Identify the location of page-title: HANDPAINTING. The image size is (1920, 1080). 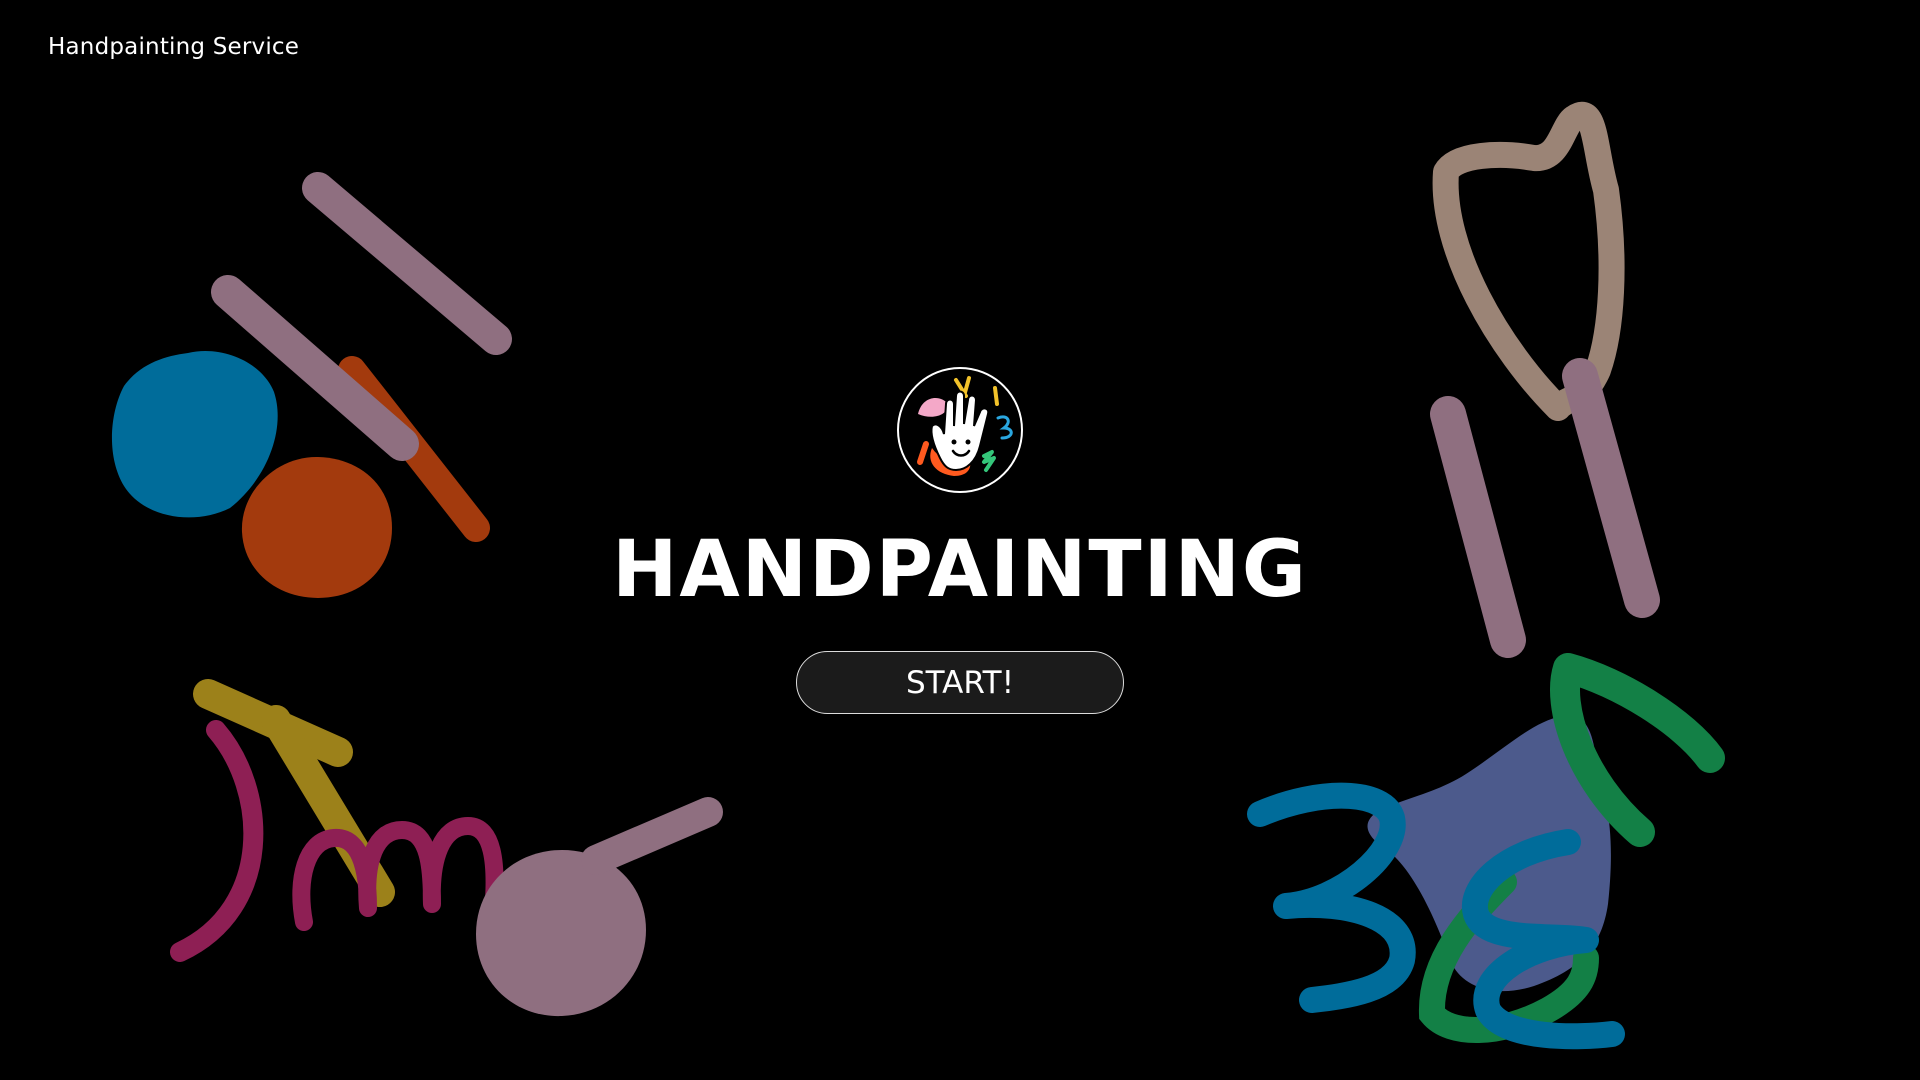
(960, 570).